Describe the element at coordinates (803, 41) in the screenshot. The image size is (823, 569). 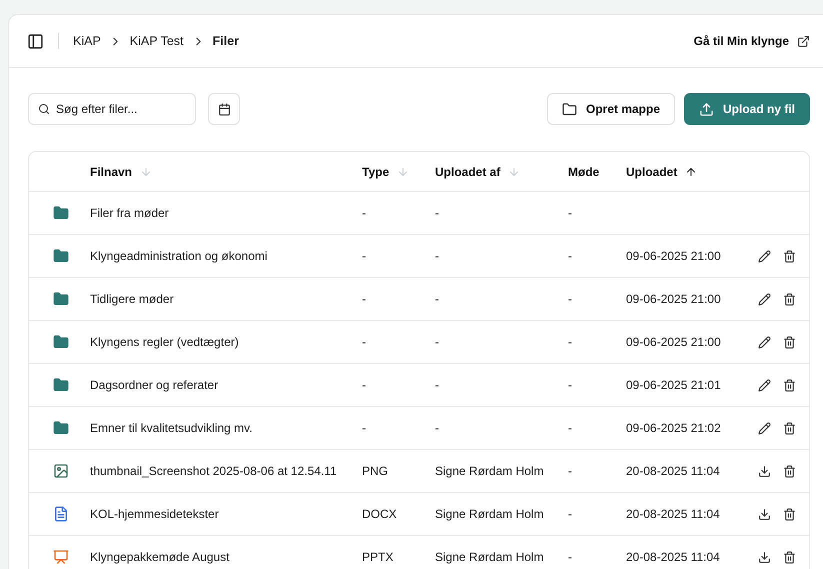
I see `external-link-icon` at that location.